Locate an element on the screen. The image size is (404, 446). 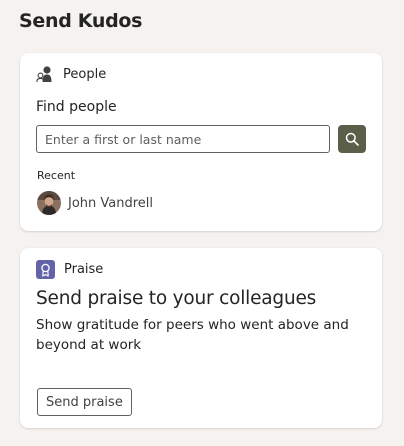
recent-label: Recent is located at coordinates (56, 175).